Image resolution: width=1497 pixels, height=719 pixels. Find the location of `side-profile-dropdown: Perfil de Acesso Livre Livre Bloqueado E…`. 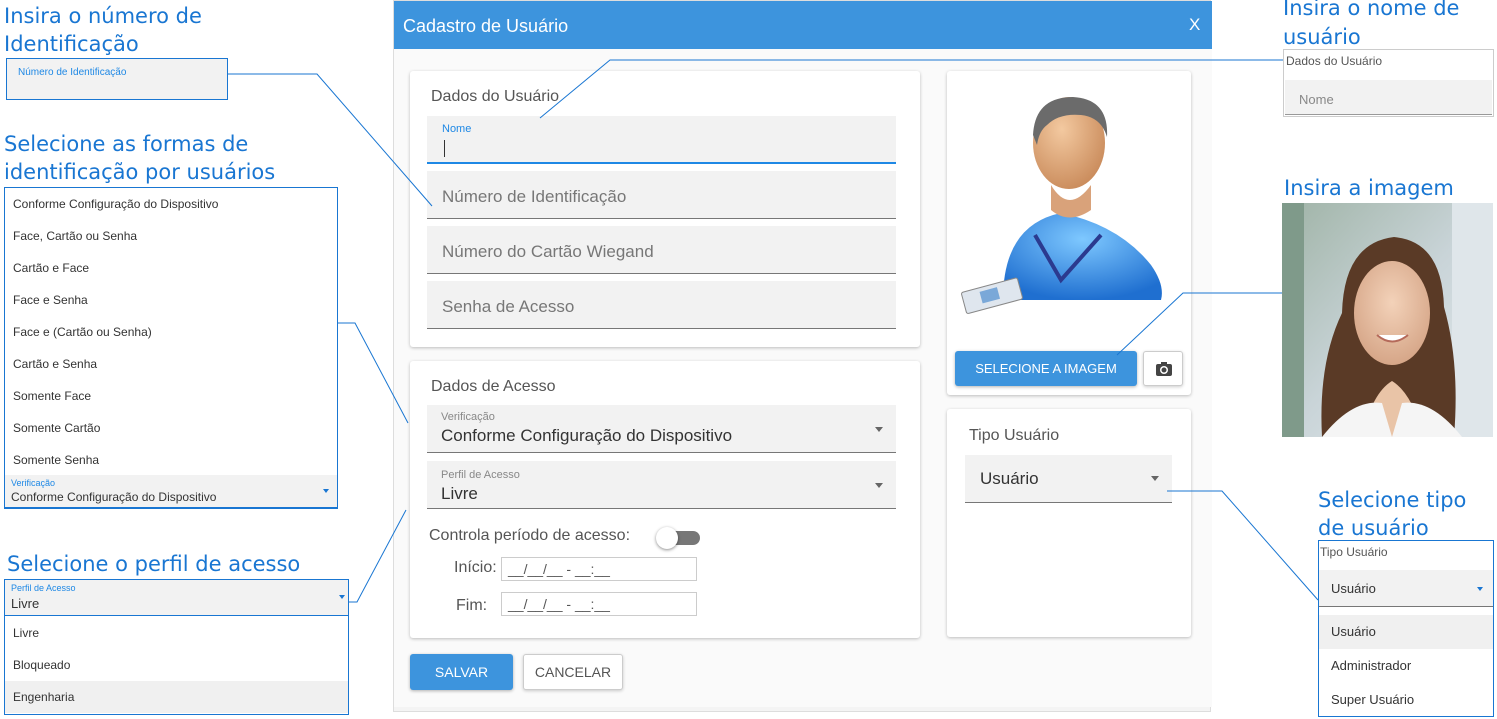

side-profile-dropdown: Perfil de Acesso Livre Livre Bloqueado E… is located at coordinates (176, 647).